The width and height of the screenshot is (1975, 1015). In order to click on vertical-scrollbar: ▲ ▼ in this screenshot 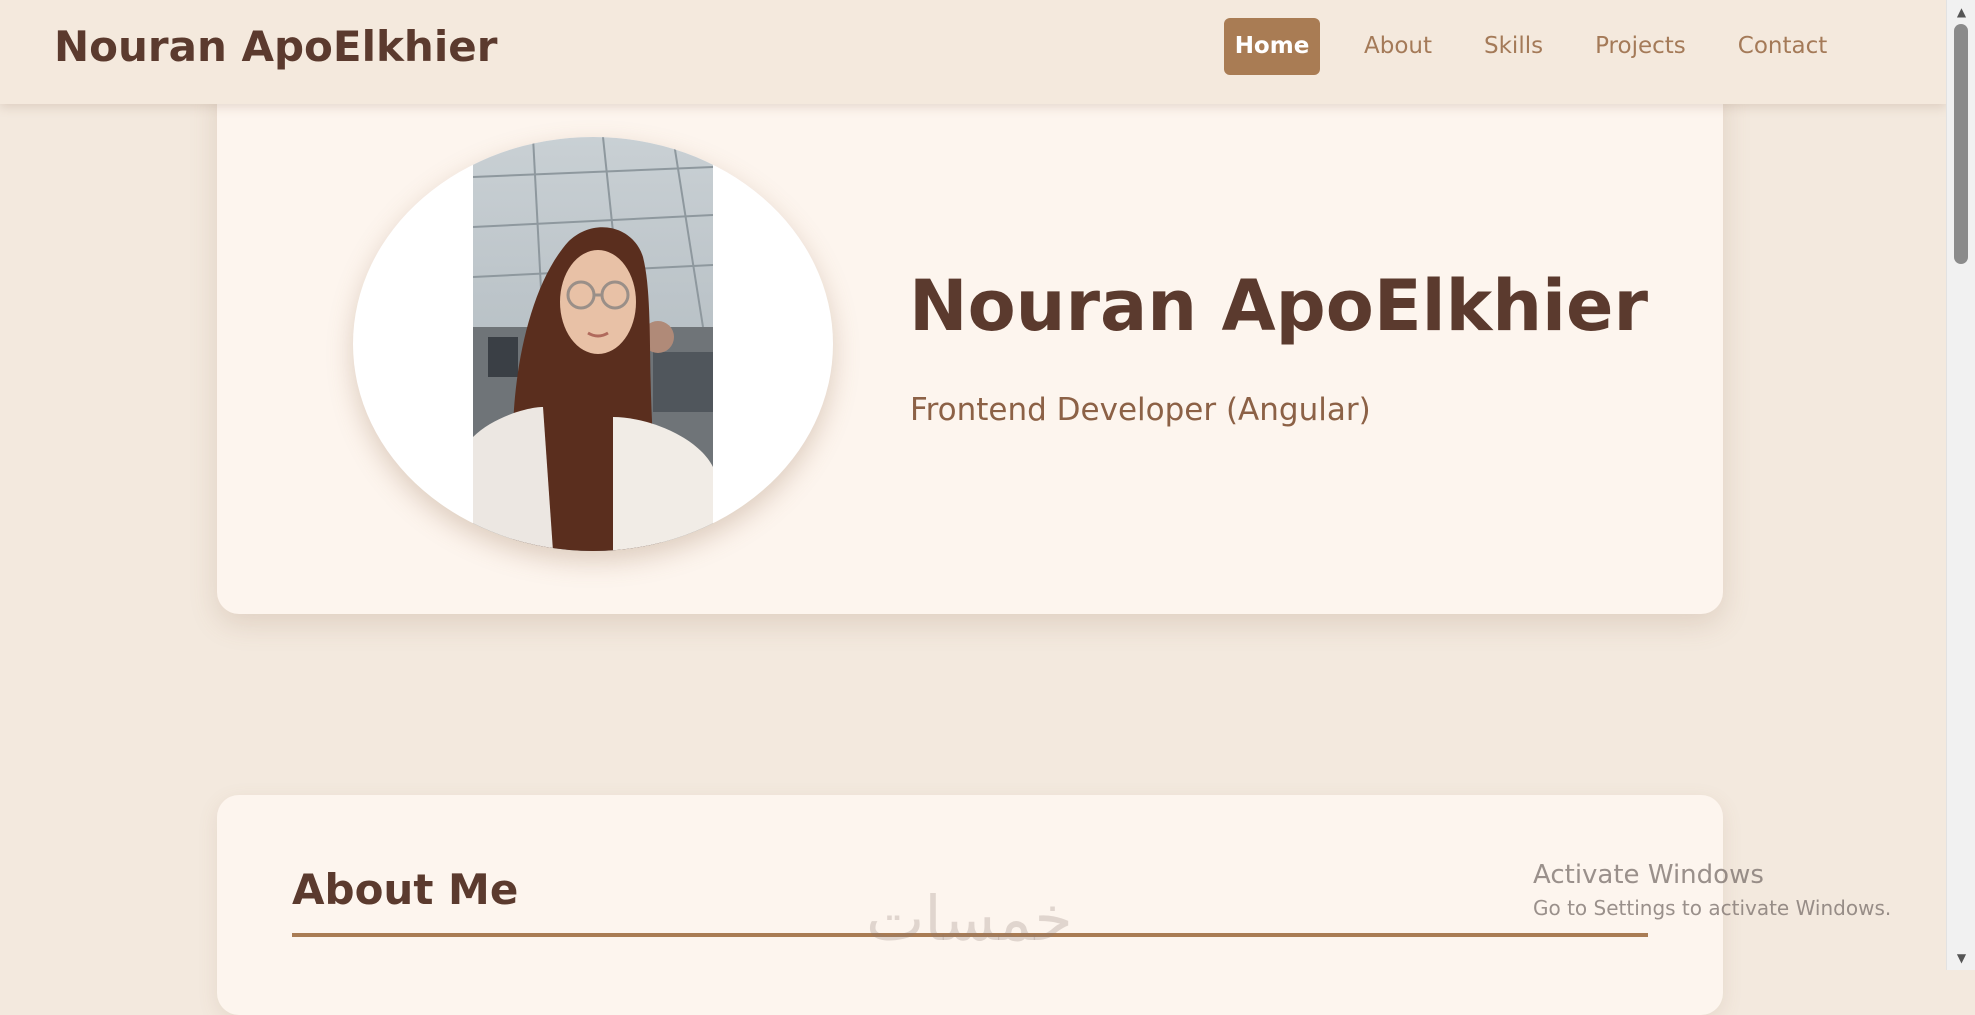, I will do `click(1960, 485)`.